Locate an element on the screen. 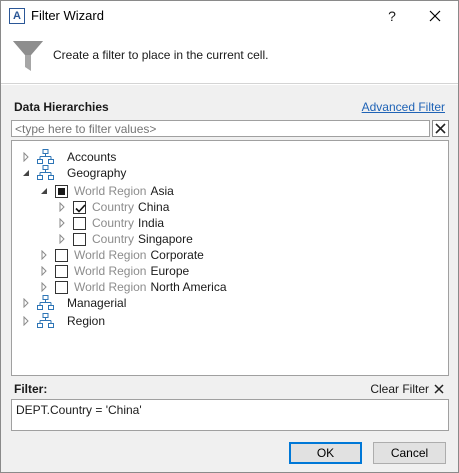  advanced-filter-link: Advanced Filter is located at coordinates (403, 107).